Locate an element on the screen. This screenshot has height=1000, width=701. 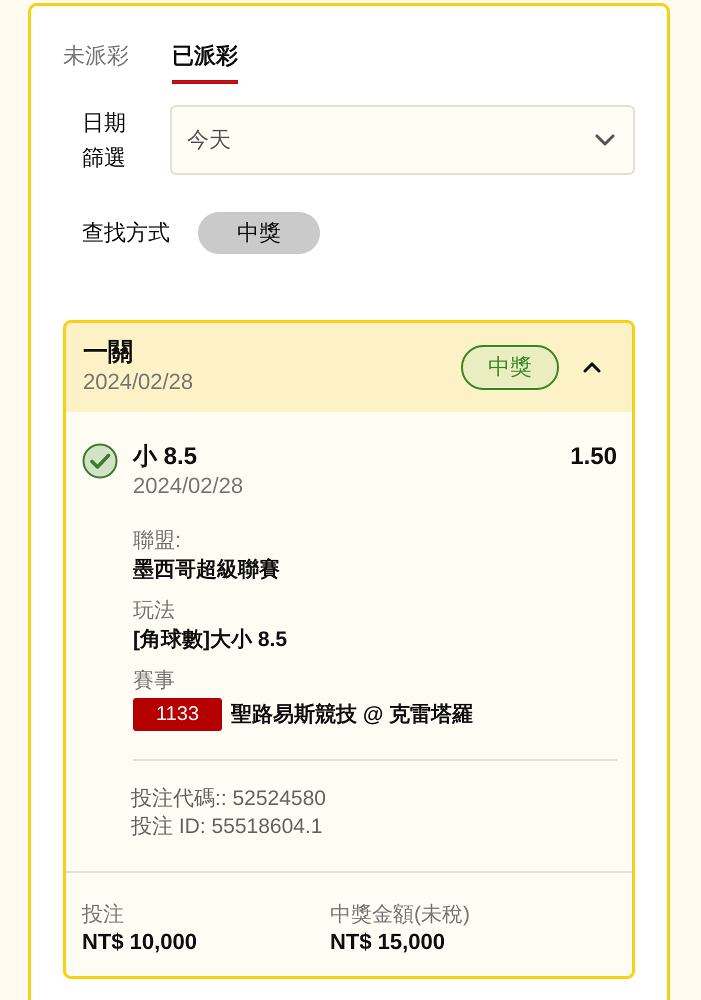
summary-amount: NT$ 10,000 is located at coordinates (140, 942).